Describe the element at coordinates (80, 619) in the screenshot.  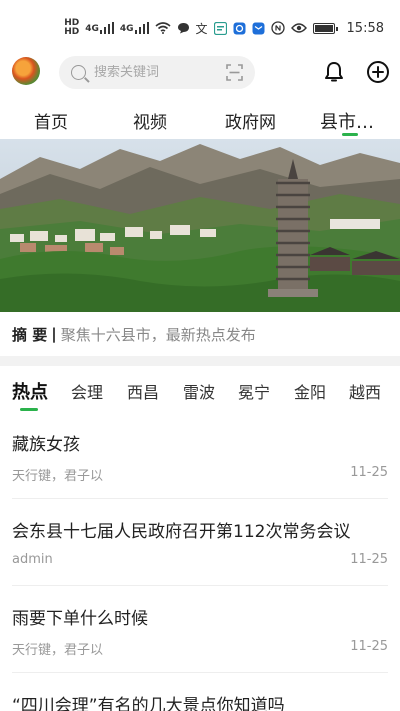
I see `news-title: 雨要下单什么时候` at that location.